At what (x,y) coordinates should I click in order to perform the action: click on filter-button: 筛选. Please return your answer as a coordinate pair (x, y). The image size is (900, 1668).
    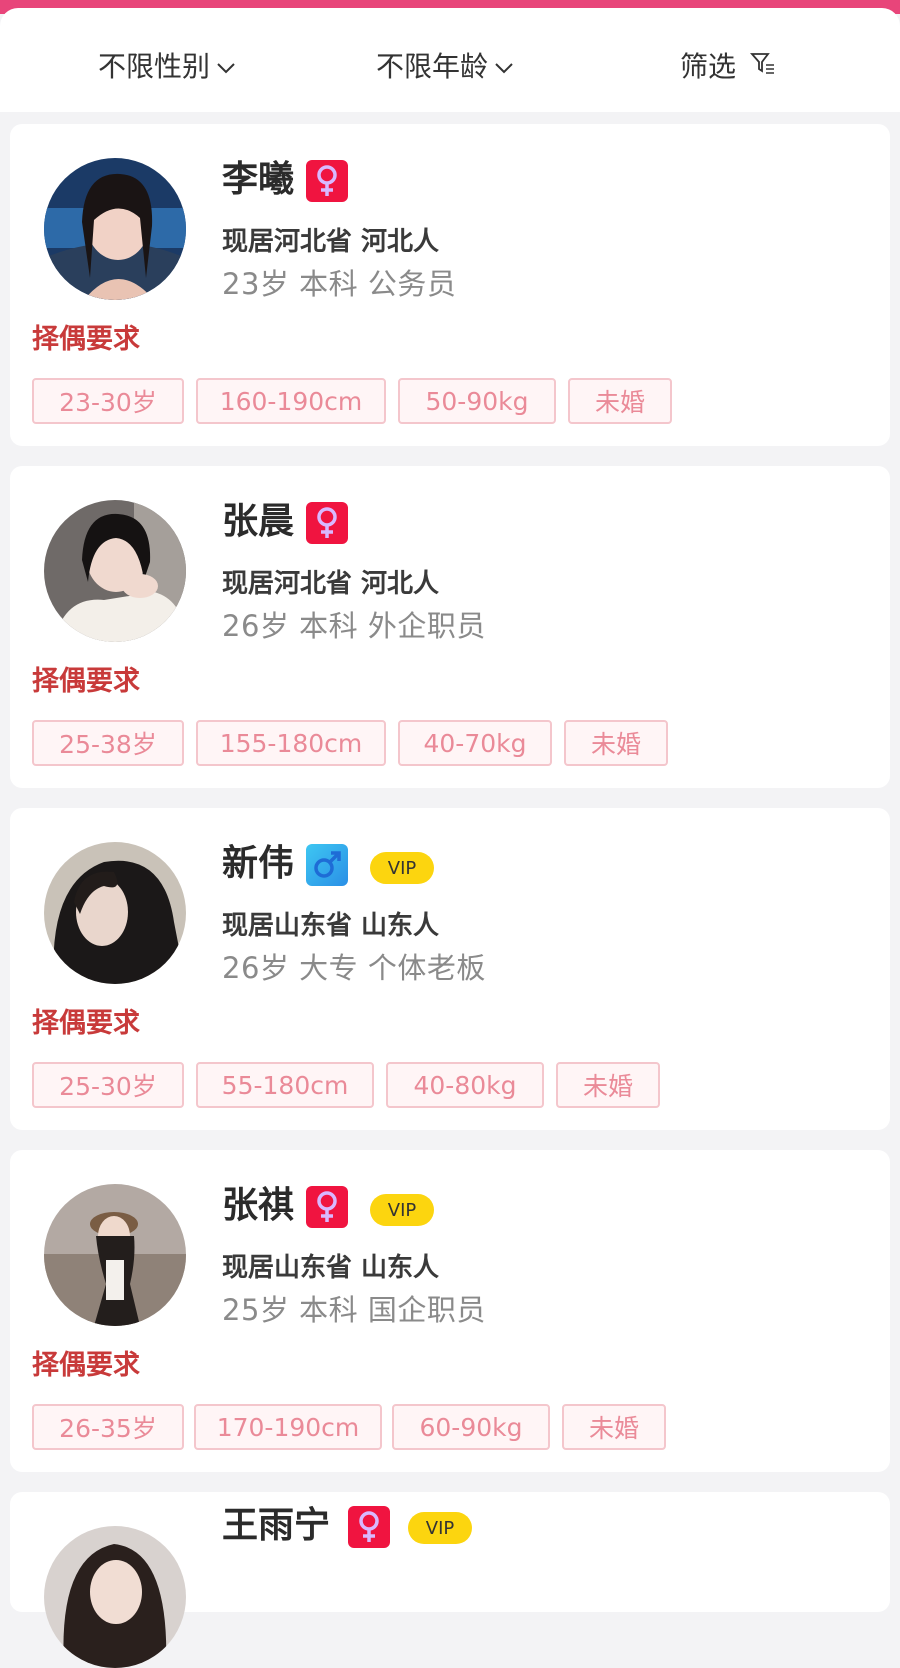
    Looking at the image, I should click on (728, 65).